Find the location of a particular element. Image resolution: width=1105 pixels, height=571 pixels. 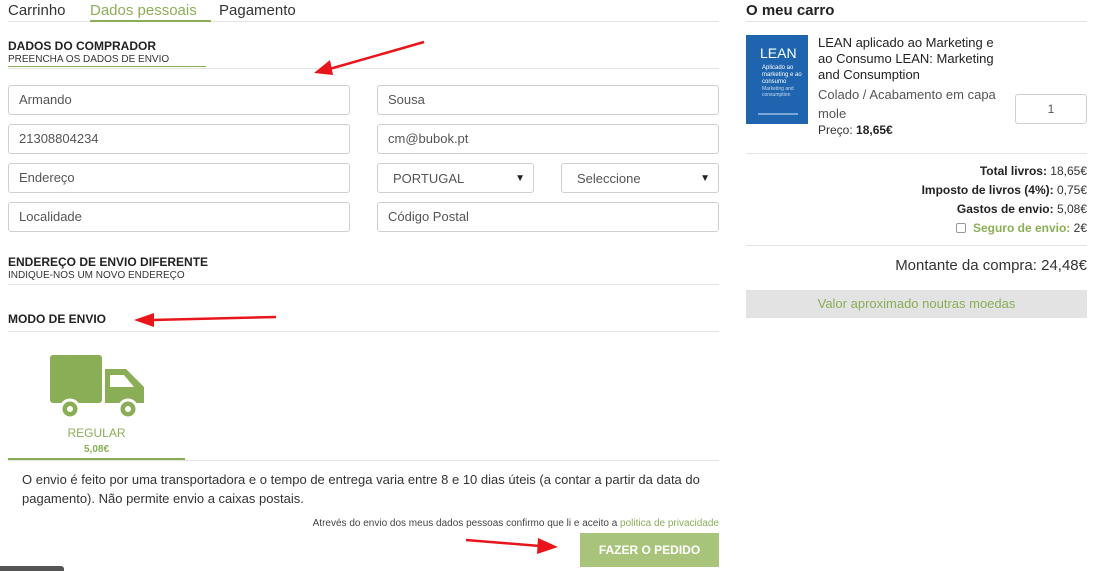

region-select: Seleccione ▼ is located at coordinates (640, 178).